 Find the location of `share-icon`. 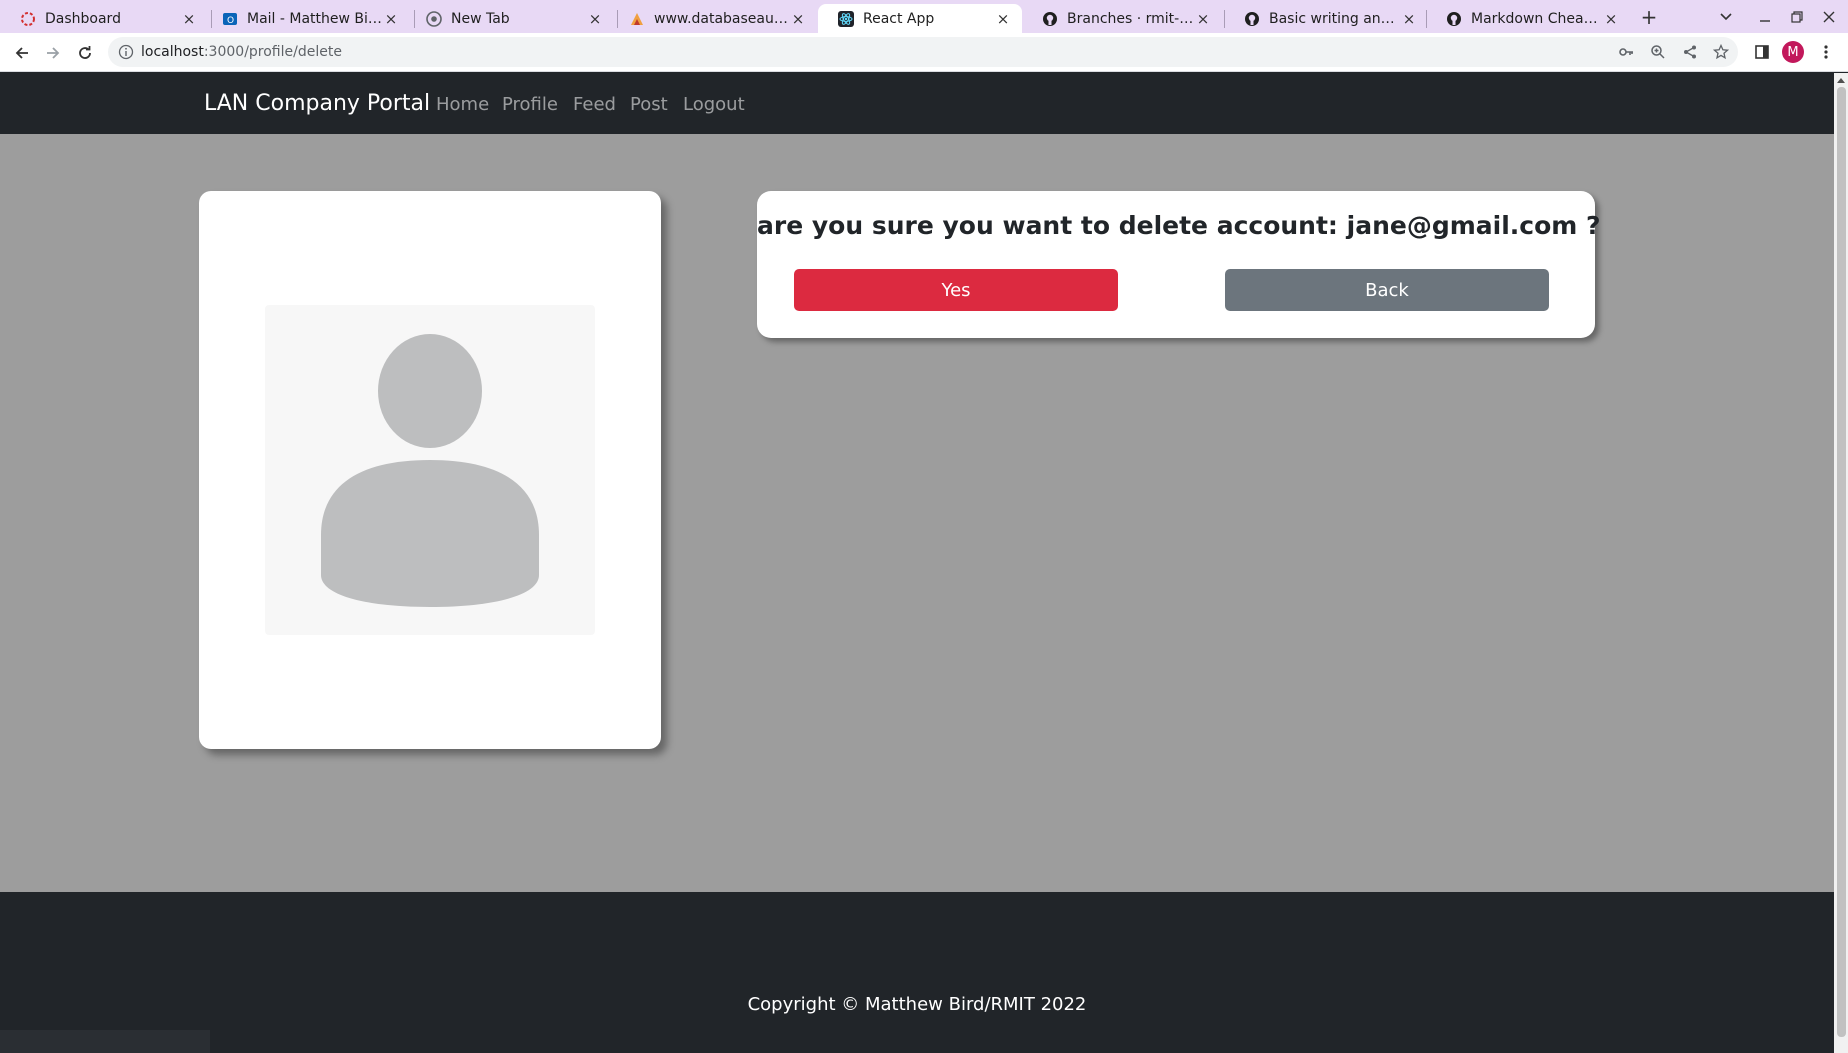

share-icon is located at coordinates (1690, 52).